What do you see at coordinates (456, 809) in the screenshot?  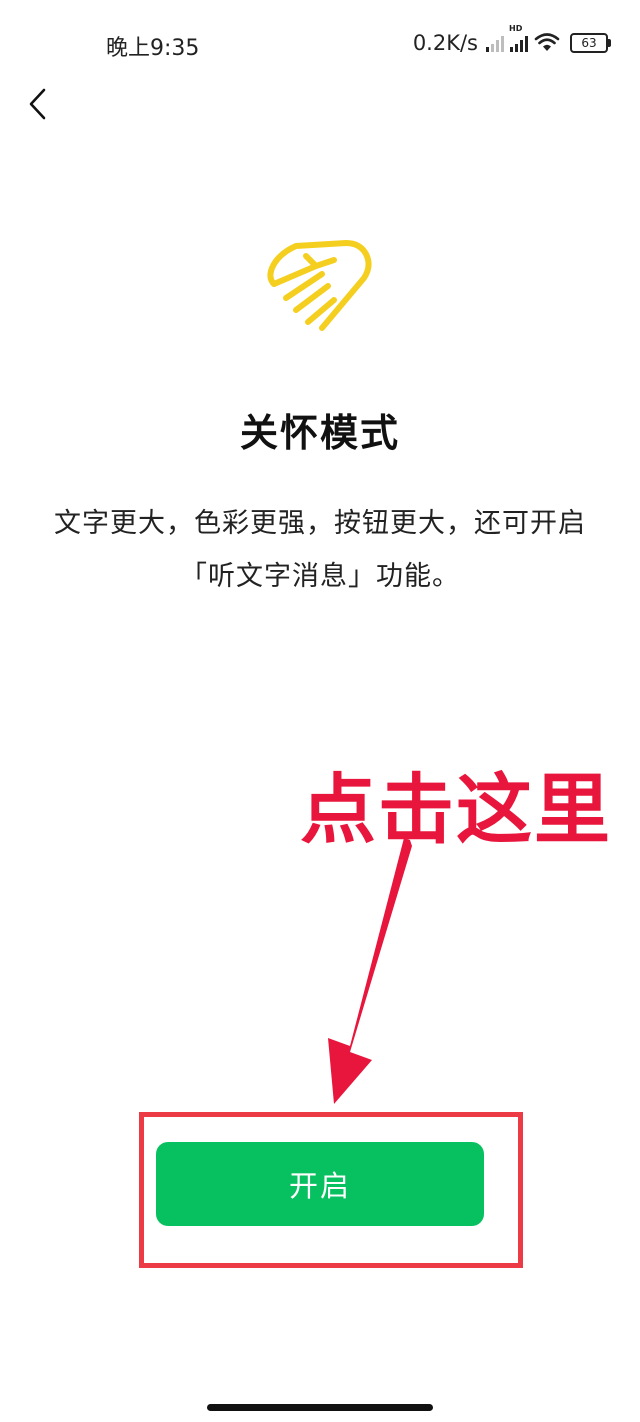 I see `annotation-text: 点击这里` at bounding box center [456, 809].